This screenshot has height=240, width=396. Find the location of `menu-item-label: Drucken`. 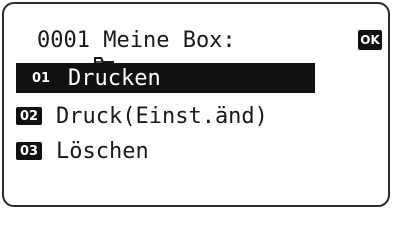

menu-item-label: Drucken is located at coordinates (114, 78).